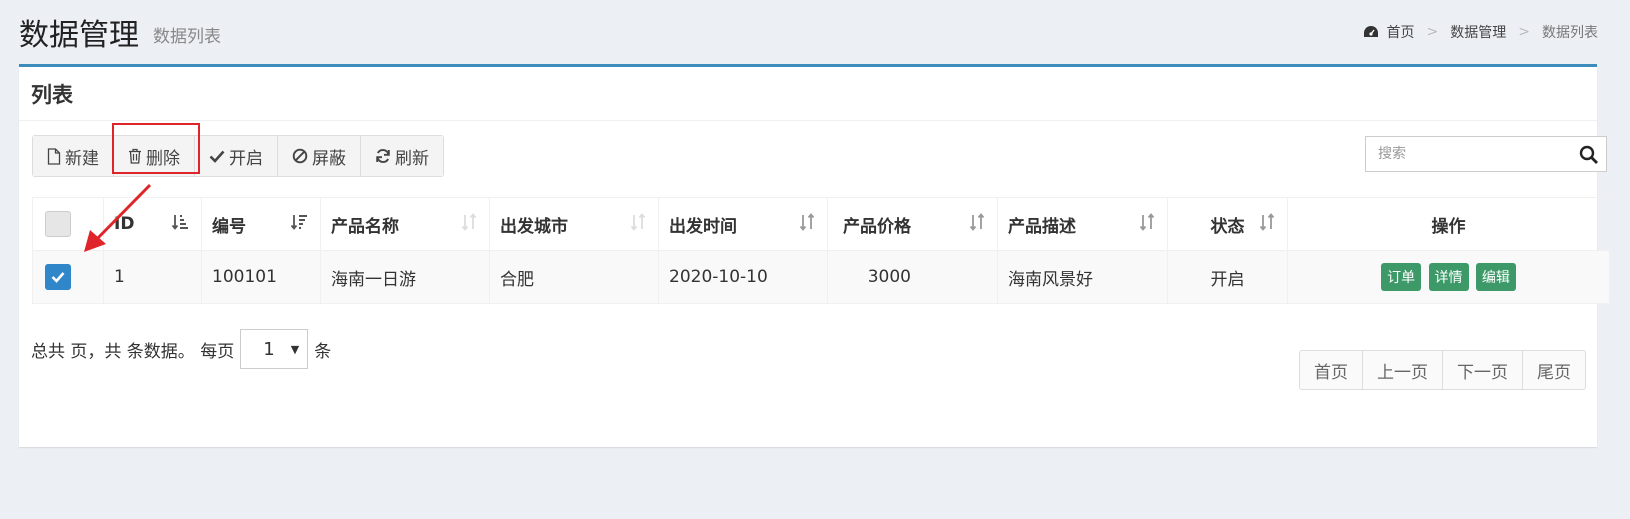 This screenshot has height=519, width=1630. What do you see at coordinates (261, 277) in the screenshot?
I see `cell-code: 100101` at bounding box center [261, 277].